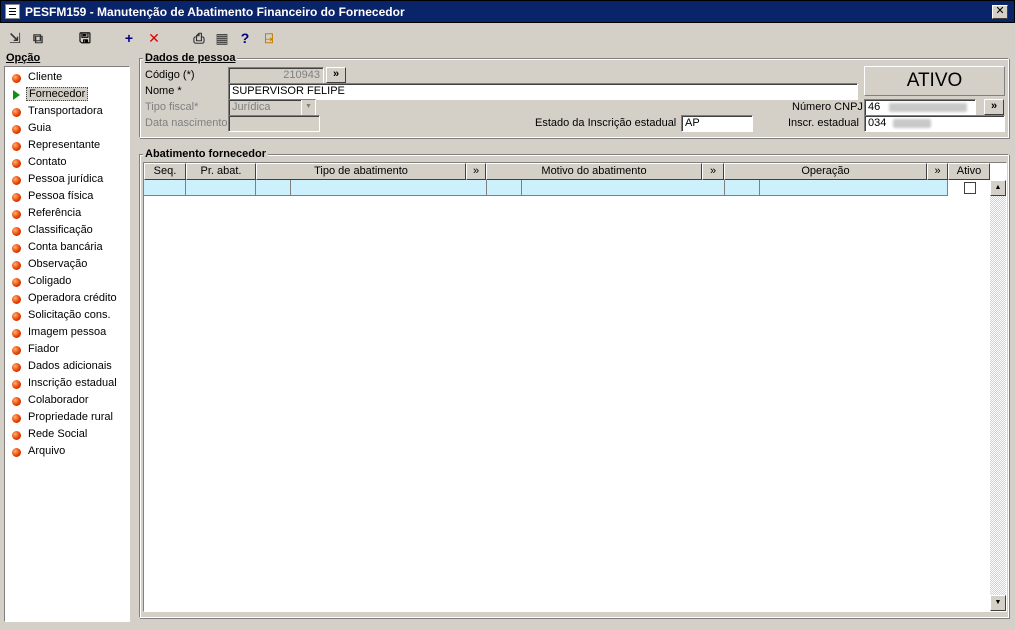  I want to click on dados-pessoa-title: Dados de pessoa, so click(190, 58).